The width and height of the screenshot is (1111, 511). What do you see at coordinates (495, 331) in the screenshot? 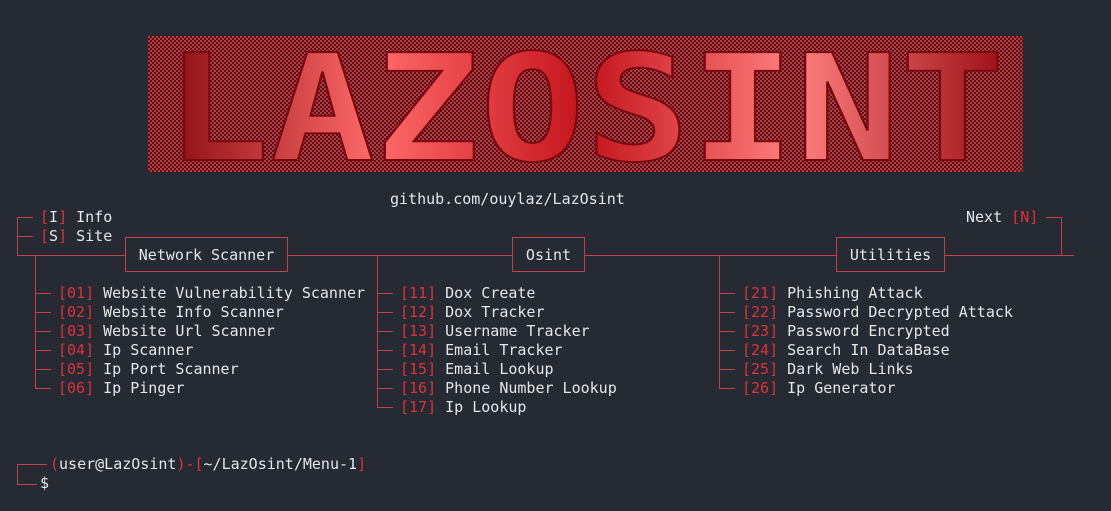
I see `menu-item: [13] Username Tracker` at bounding box center [495, 331].